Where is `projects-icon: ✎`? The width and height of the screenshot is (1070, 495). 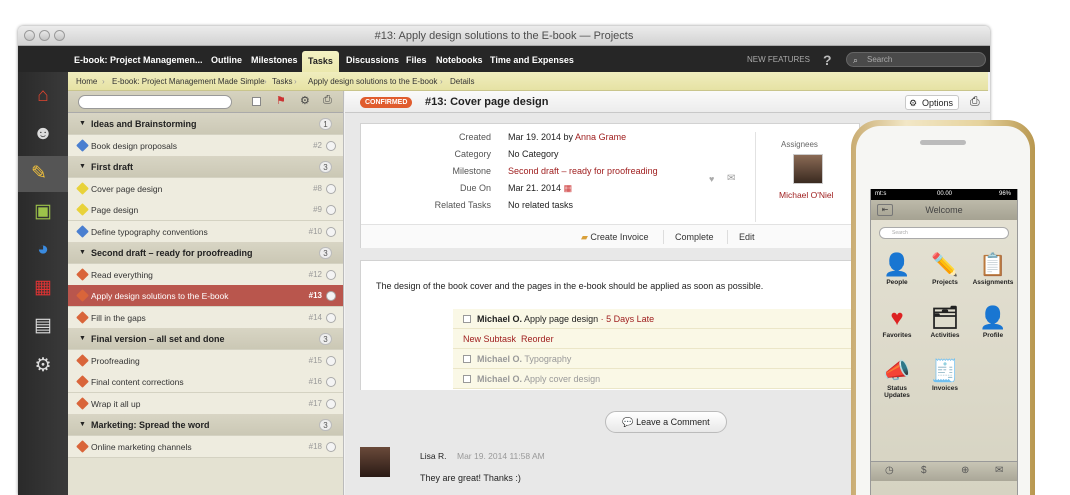 projects-icon: ✎ is located at coordinates (43, 174).